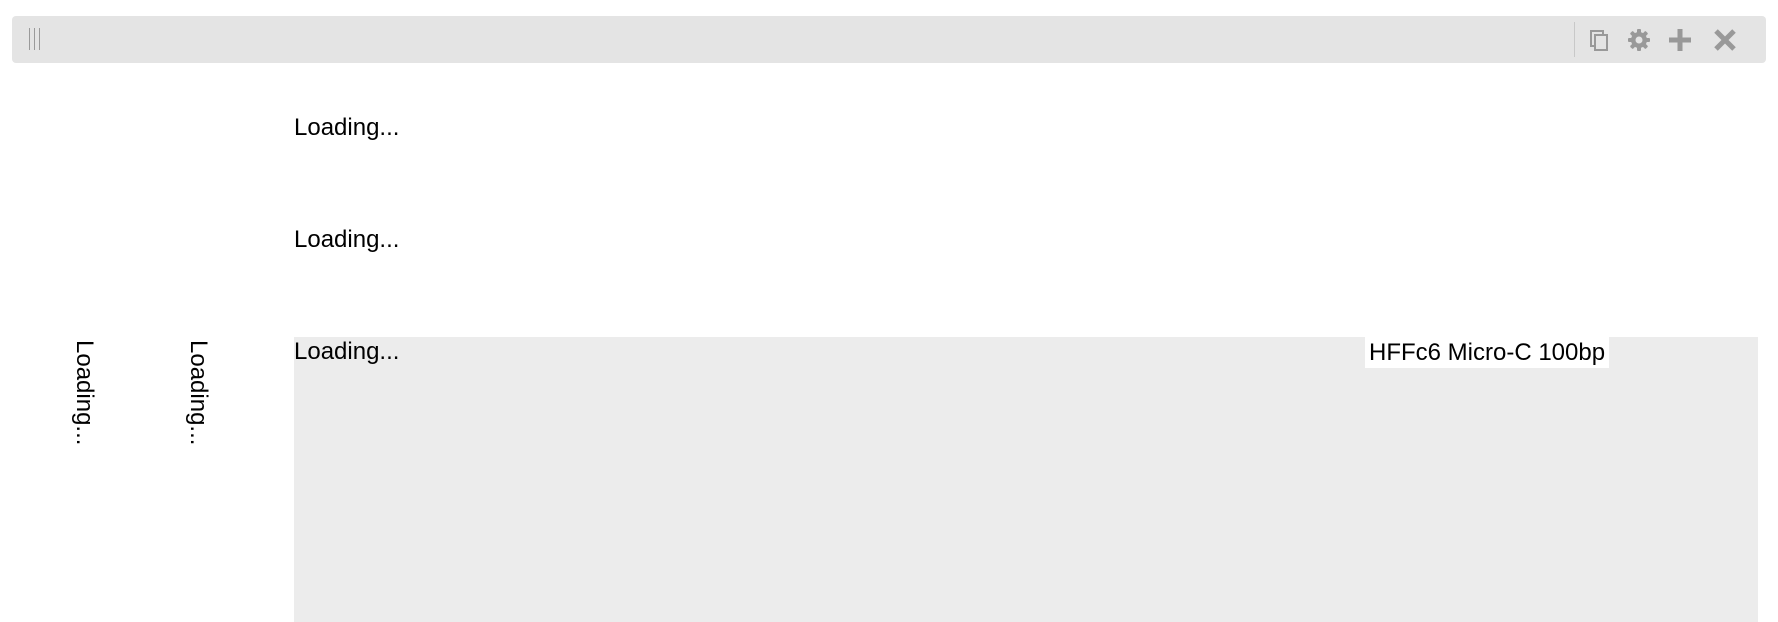 The width and height of the screenshot is (1778, 622). Describe the element at coordinates (1487, 352) in the screenshot. I see `center-track-name: HFFc6 Micro-C 100bp` at that location.